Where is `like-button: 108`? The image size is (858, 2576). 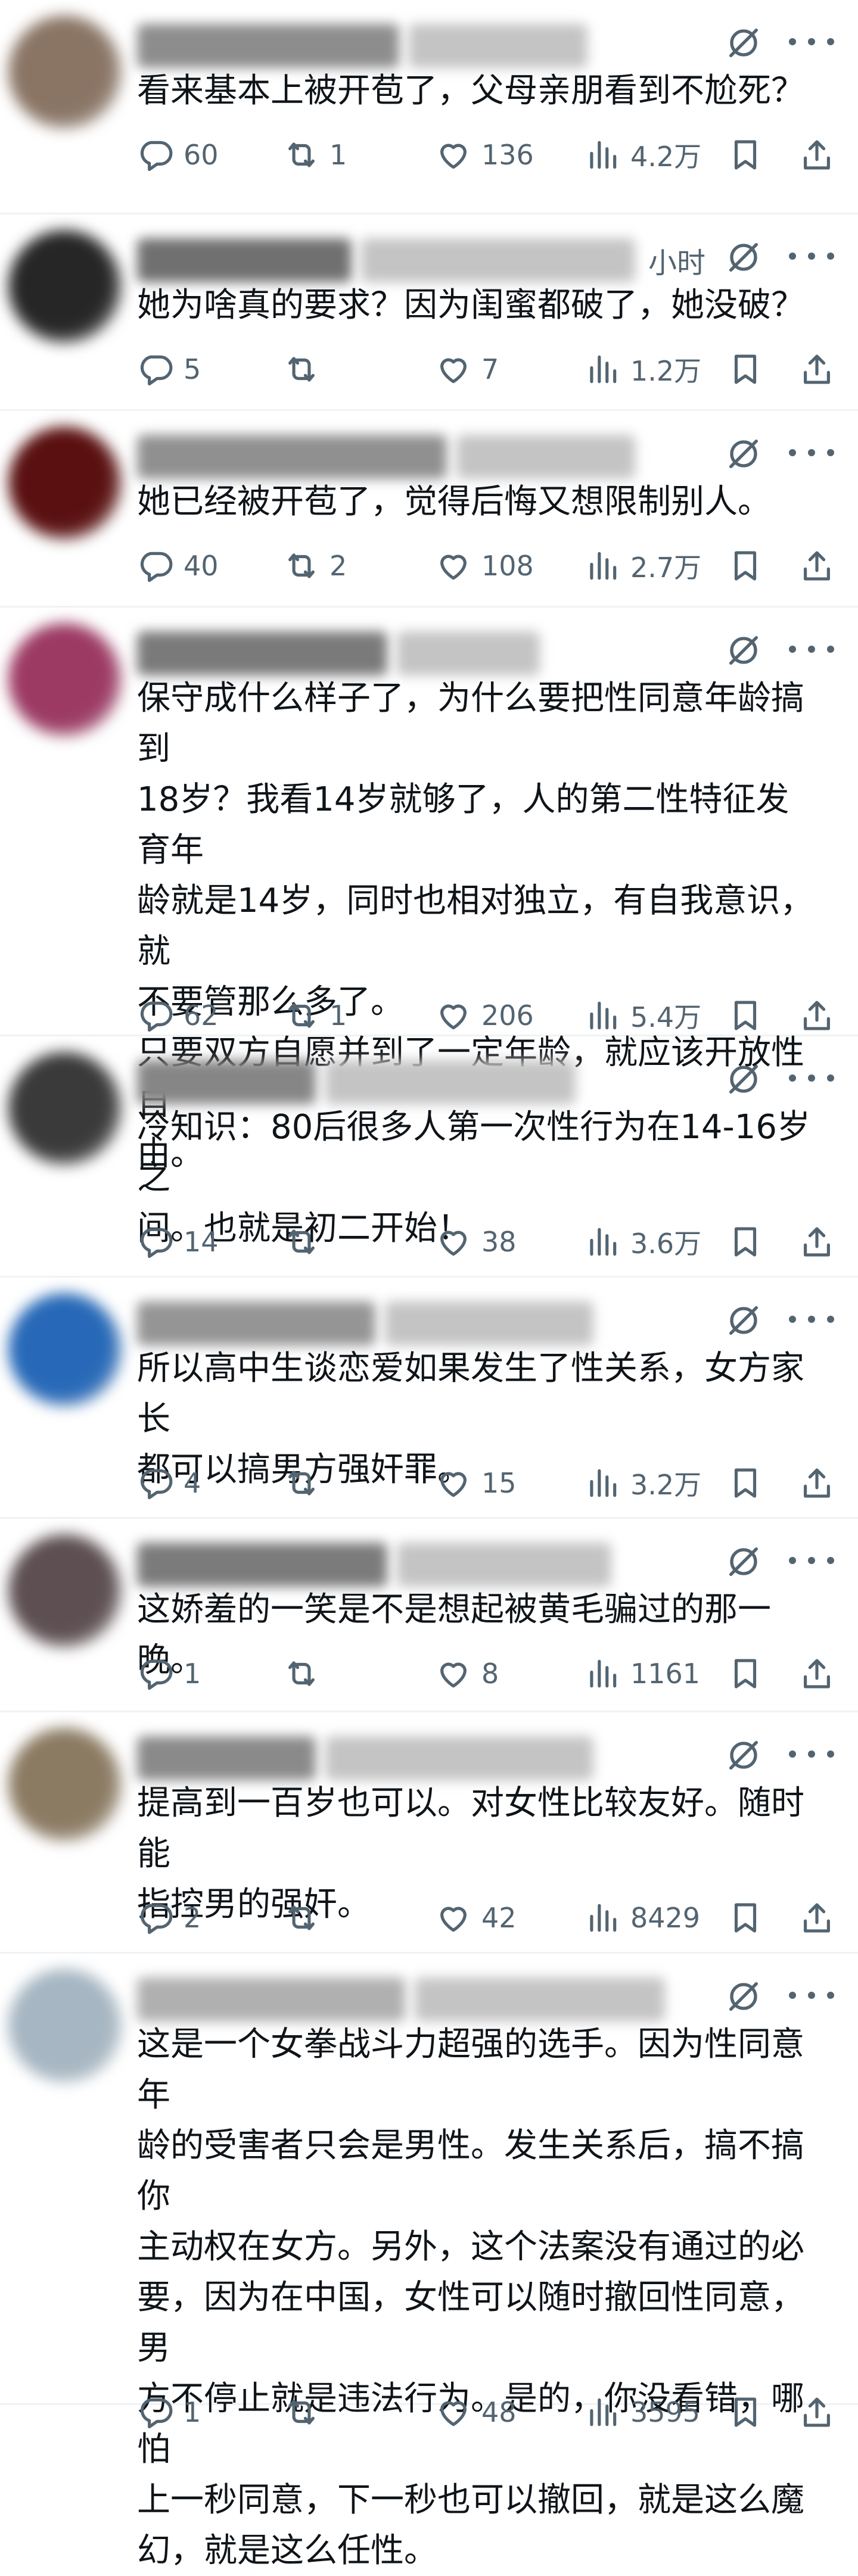 like-button: 108 is located at coordinates (484, 565).